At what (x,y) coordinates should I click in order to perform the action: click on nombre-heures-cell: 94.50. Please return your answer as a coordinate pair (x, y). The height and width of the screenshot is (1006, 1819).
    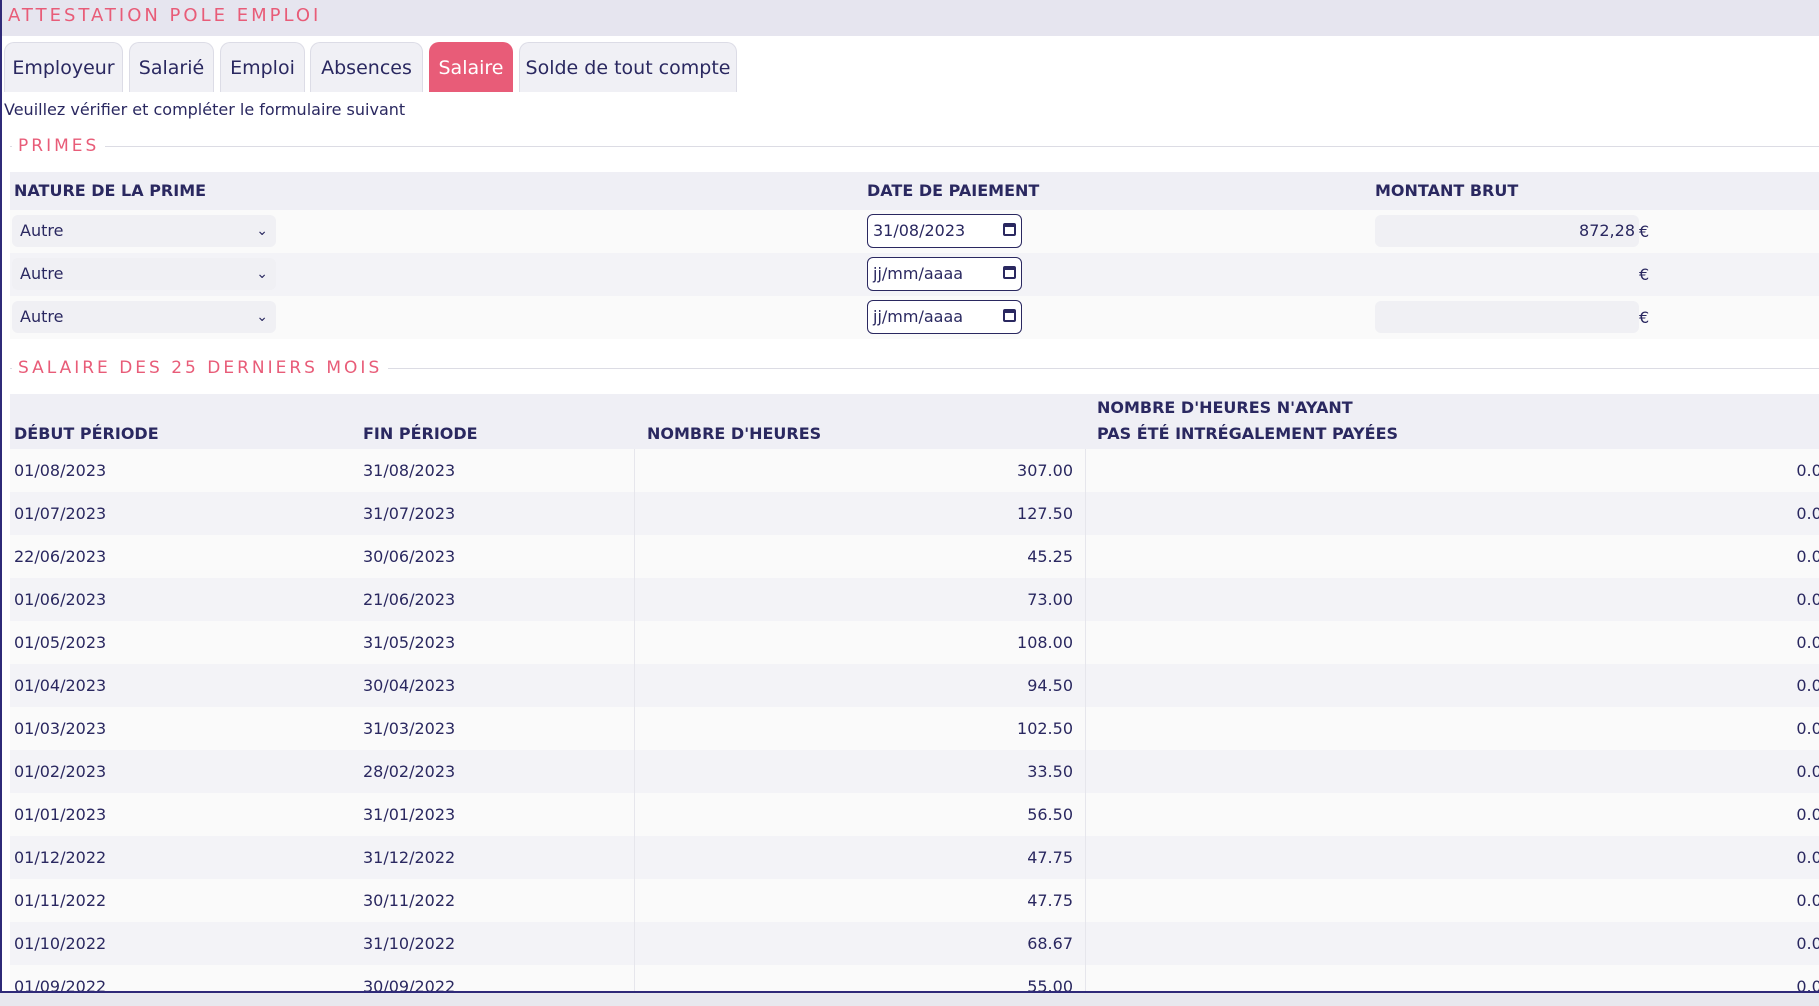
    Looking at the image, I should click on (1050, 685).